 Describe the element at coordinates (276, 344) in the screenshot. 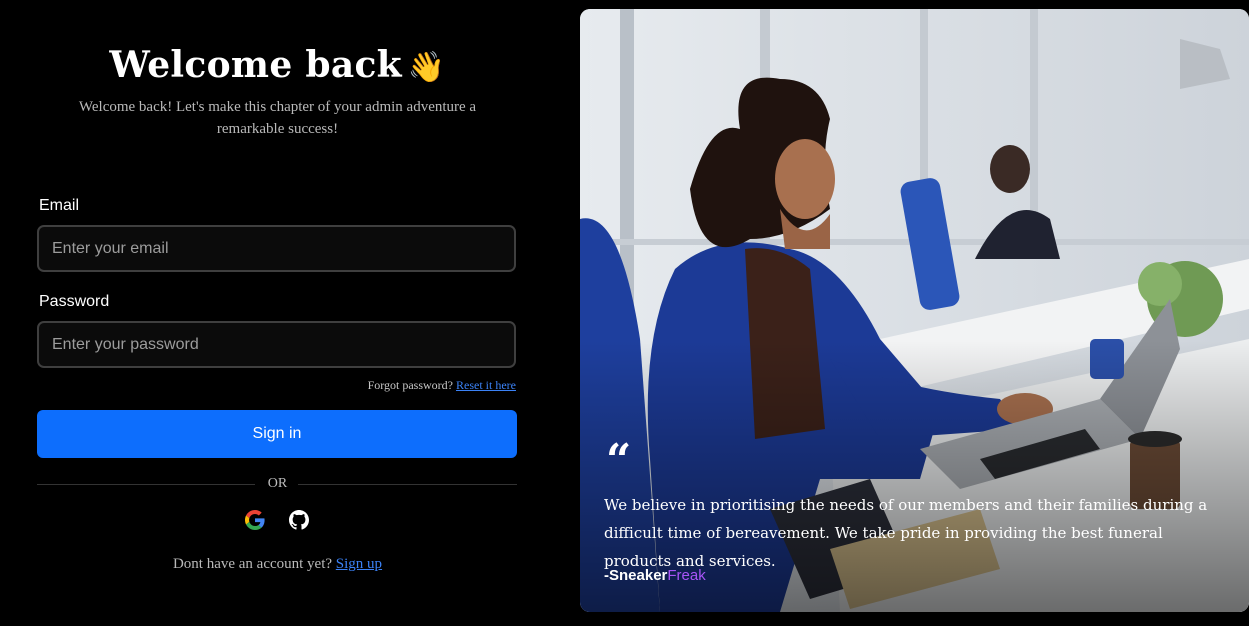

I see `password-field` at that location.